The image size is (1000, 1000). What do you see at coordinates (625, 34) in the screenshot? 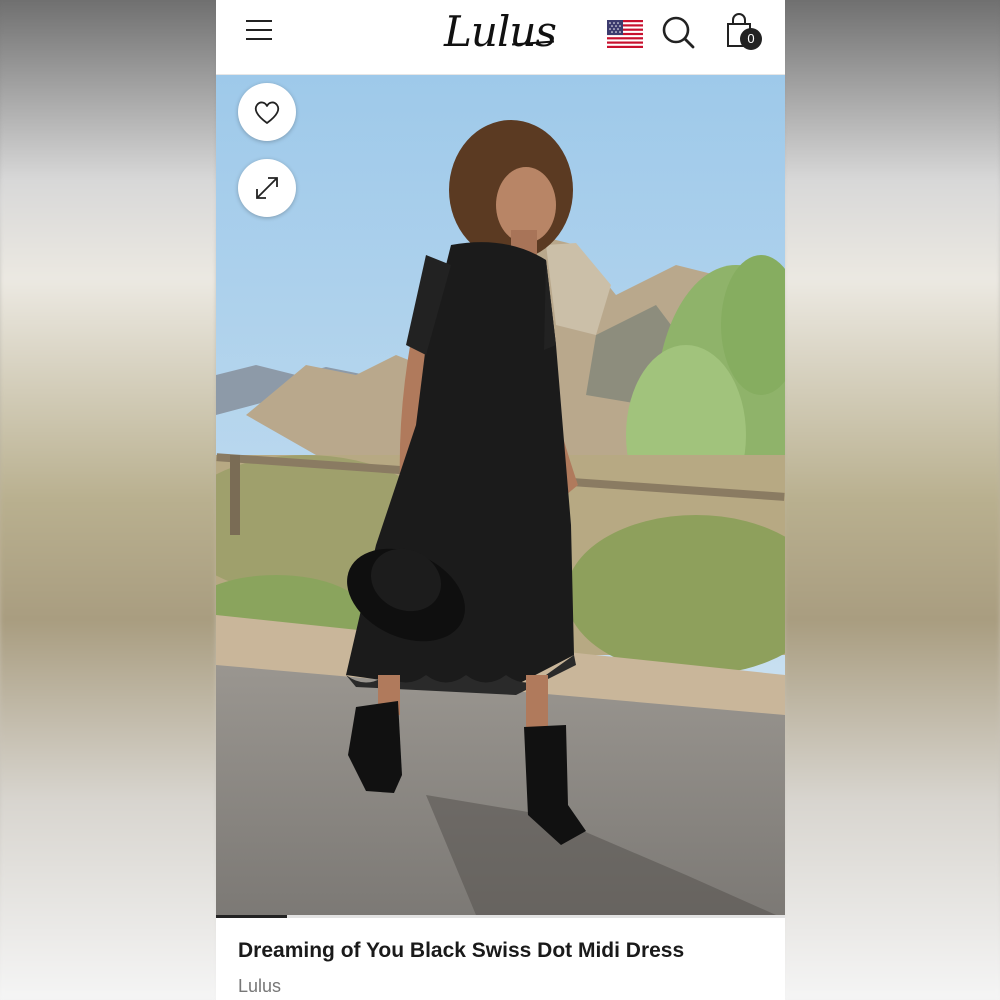
I see `us-flag-icon` at bounding box center [625, 34].